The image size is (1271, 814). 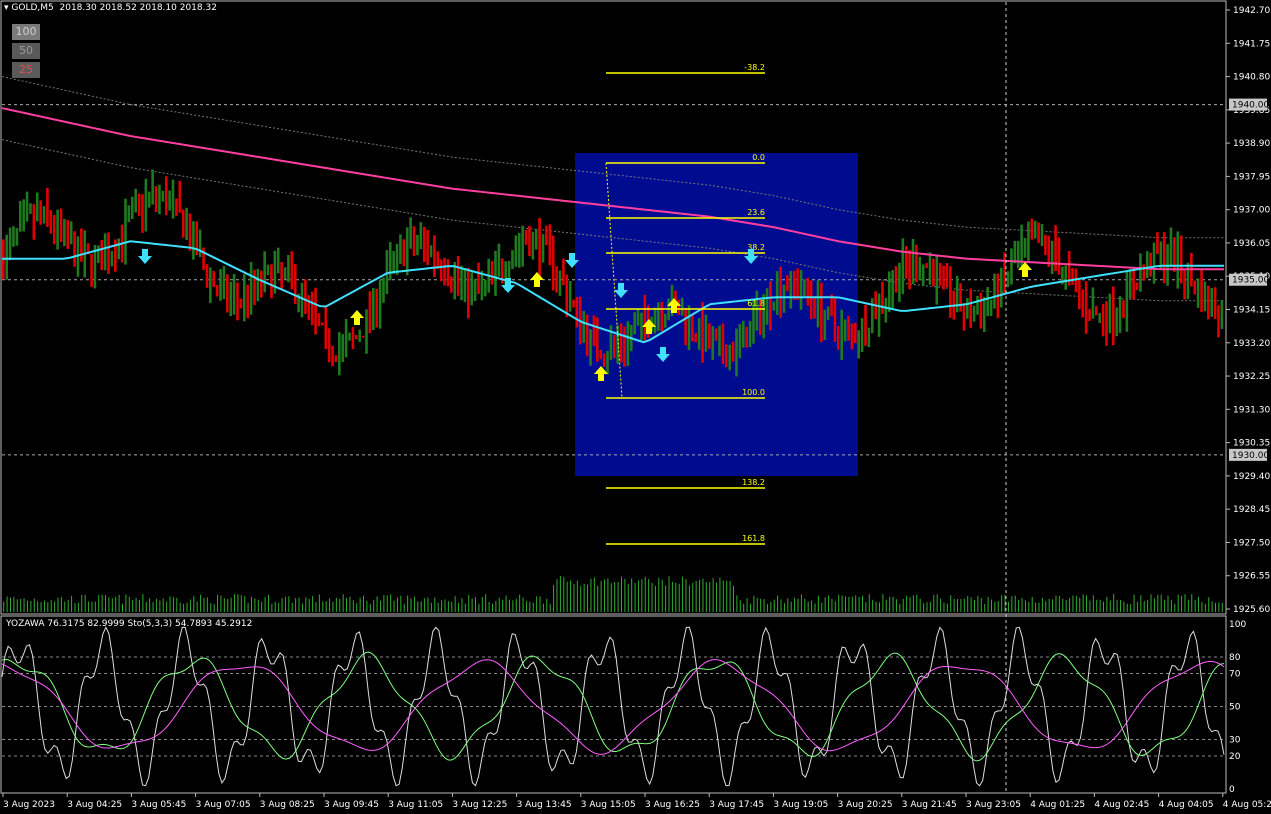 I want to click on time-tick-label: 4 Aug 01:25, so click(x=1057, y=805).